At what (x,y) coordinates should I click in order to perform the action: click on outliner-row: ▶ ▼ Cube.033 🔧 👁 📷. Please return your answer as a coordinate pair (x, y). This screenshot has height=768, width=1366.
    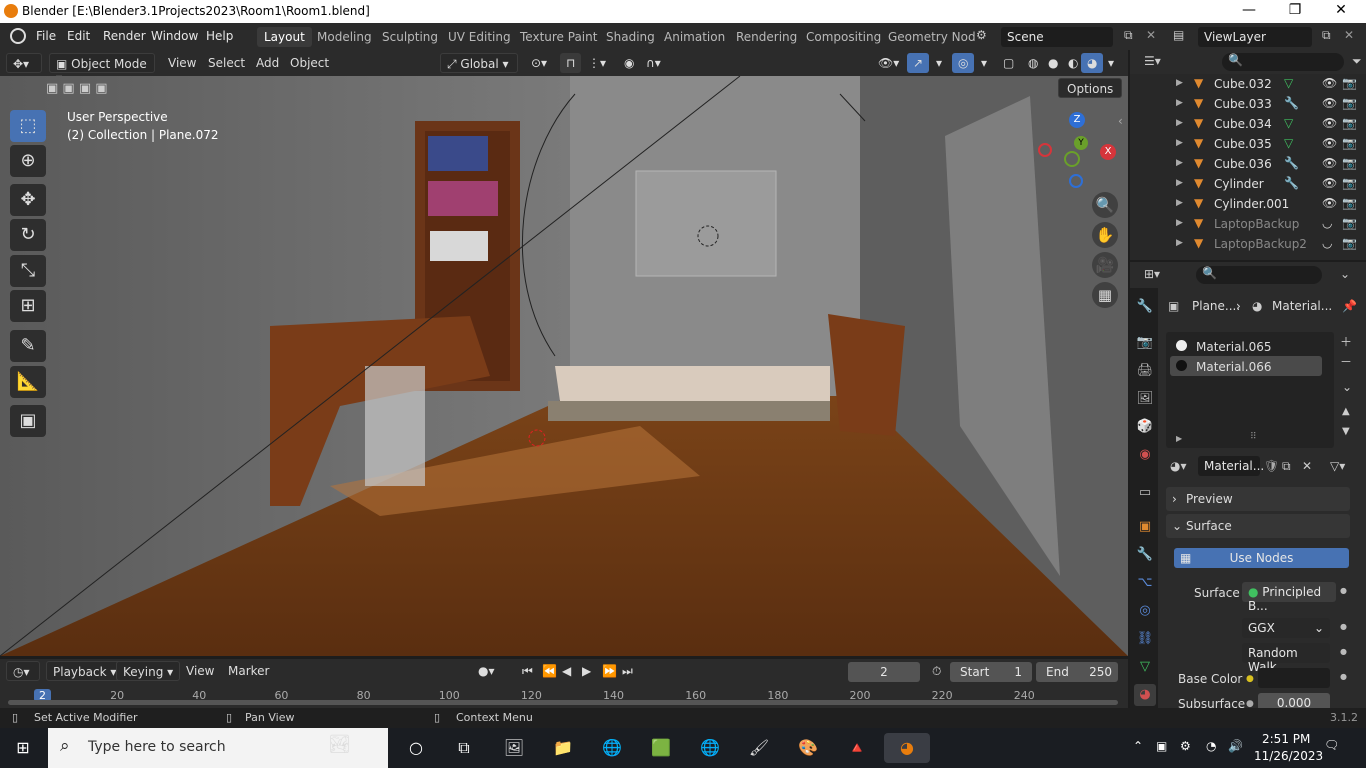
    Looking at the image, I should click on (1248, 104).